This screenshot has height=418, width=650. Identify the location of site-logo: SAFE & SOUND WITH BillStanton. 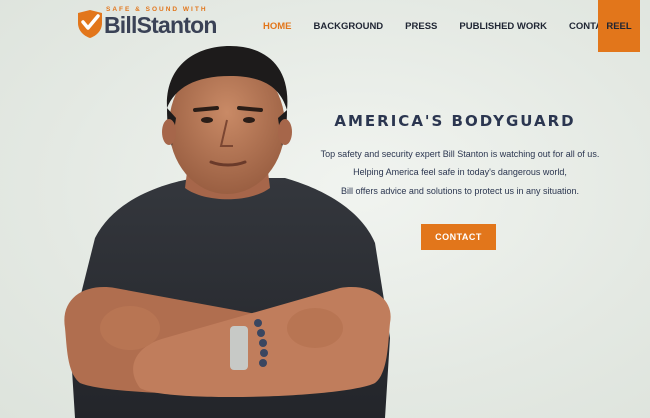
(151, 23).